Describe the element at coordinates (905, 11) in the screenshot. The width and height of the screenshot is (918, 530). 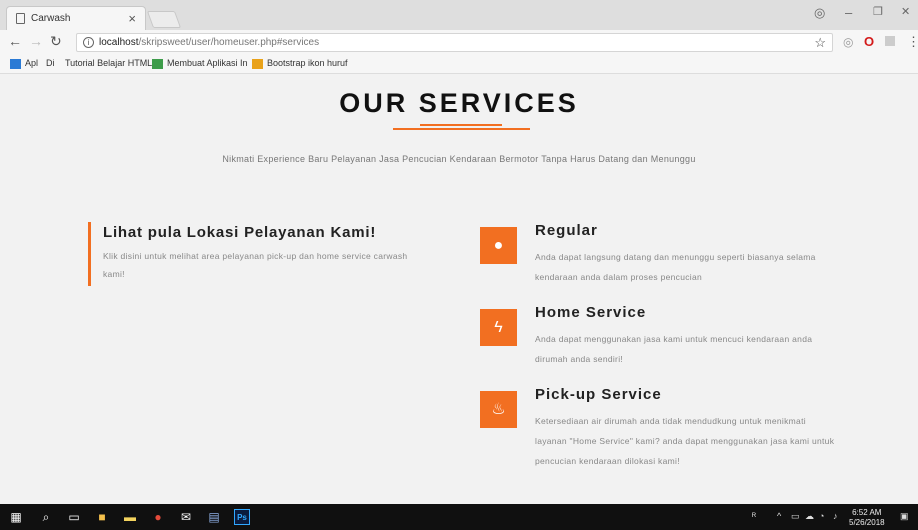
I see `close-window-button: ✕` at that location.